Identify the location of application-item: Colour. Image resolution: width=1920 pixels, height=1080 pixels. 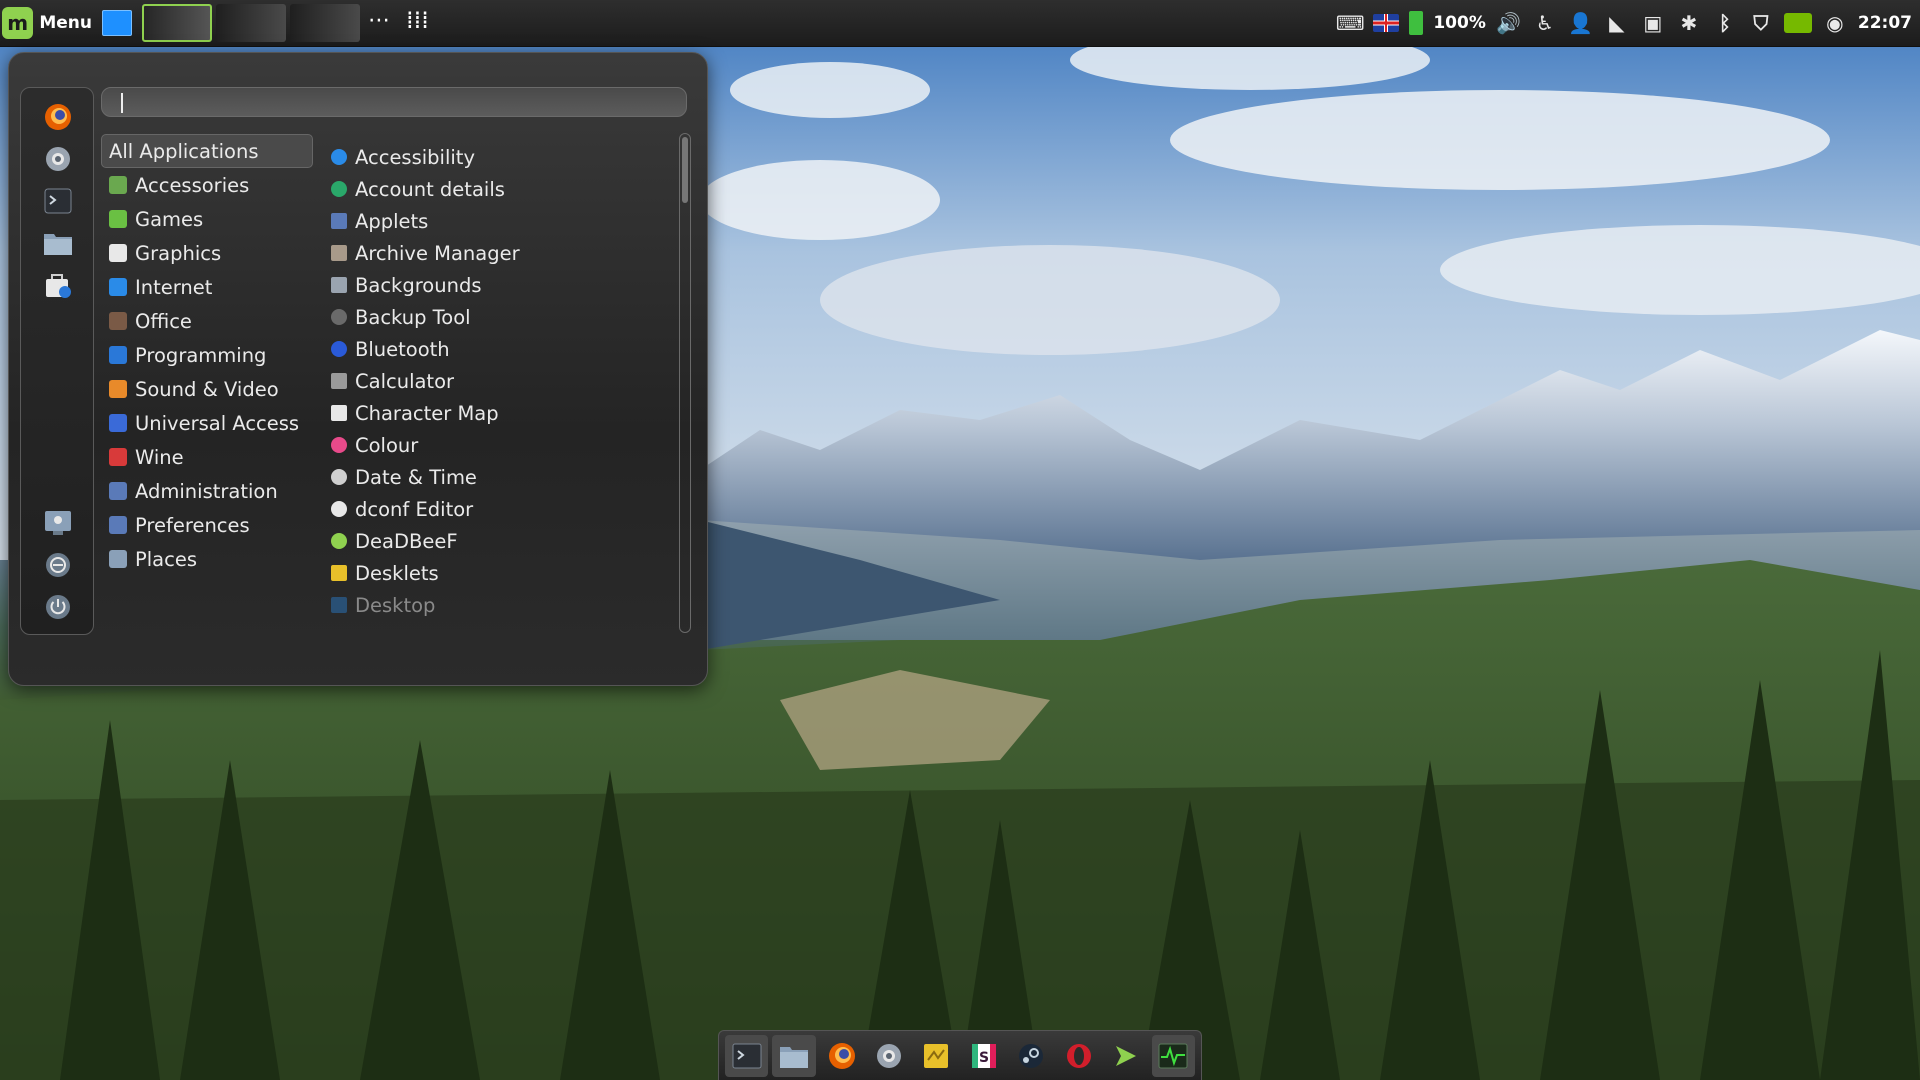
(498, 445).